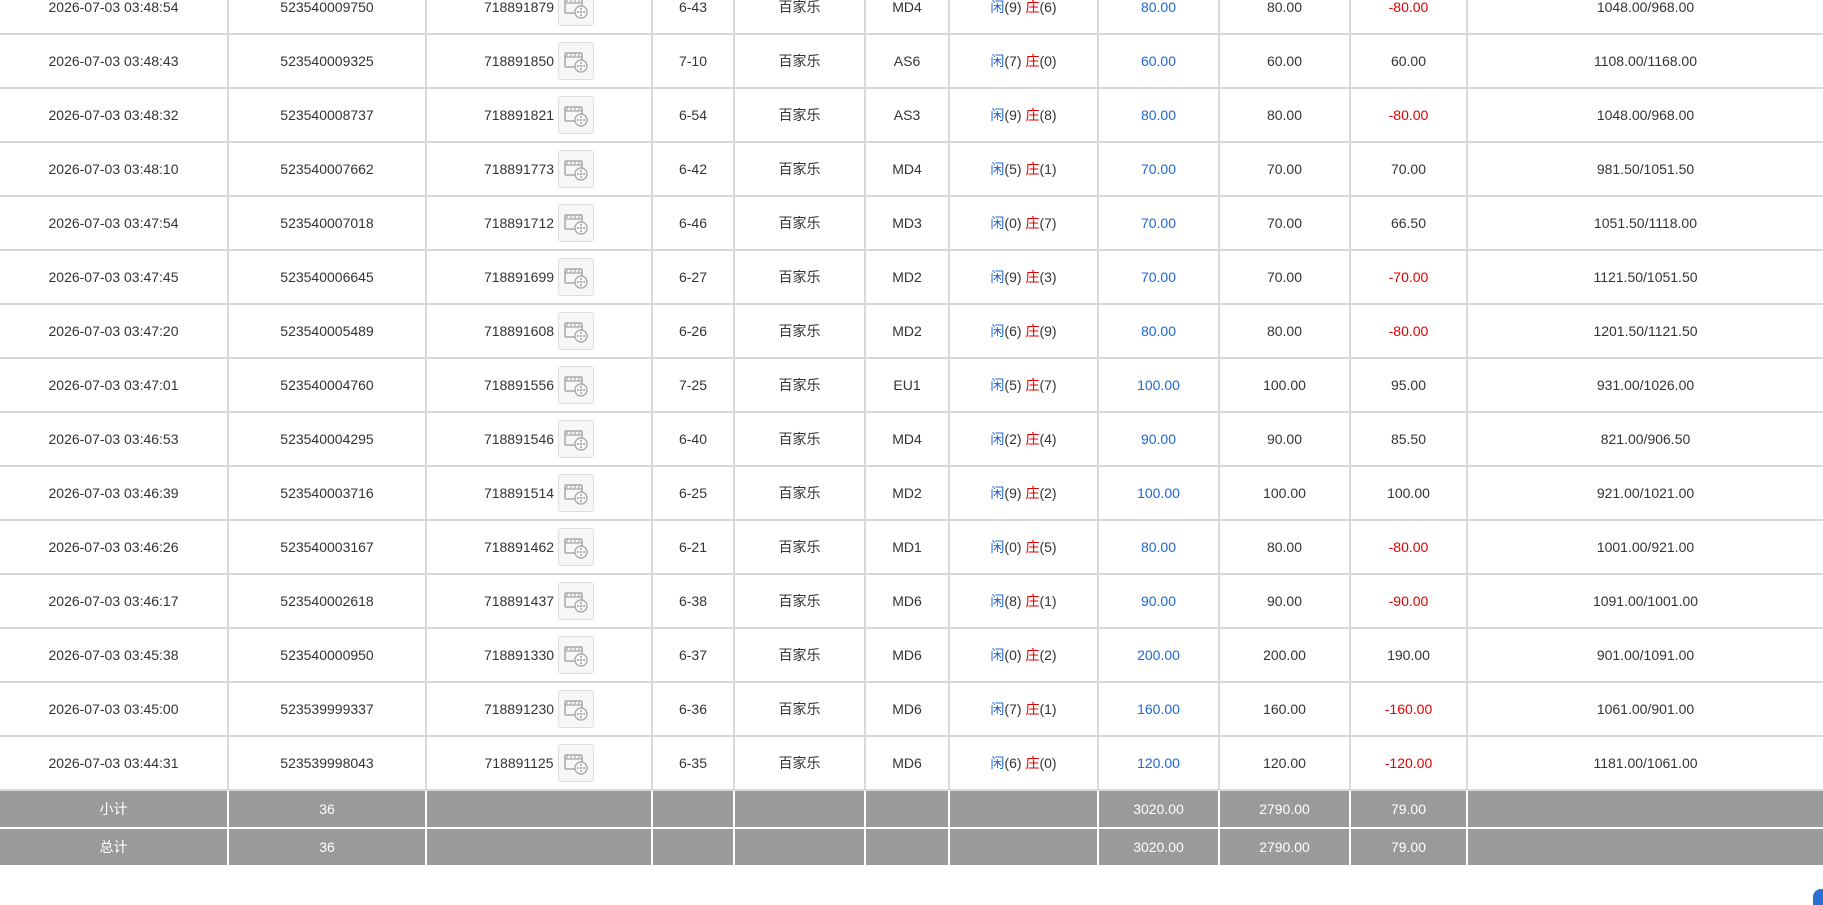  I want to click on balance-cell: 1091.00/1001.00, so click(1644, 601).